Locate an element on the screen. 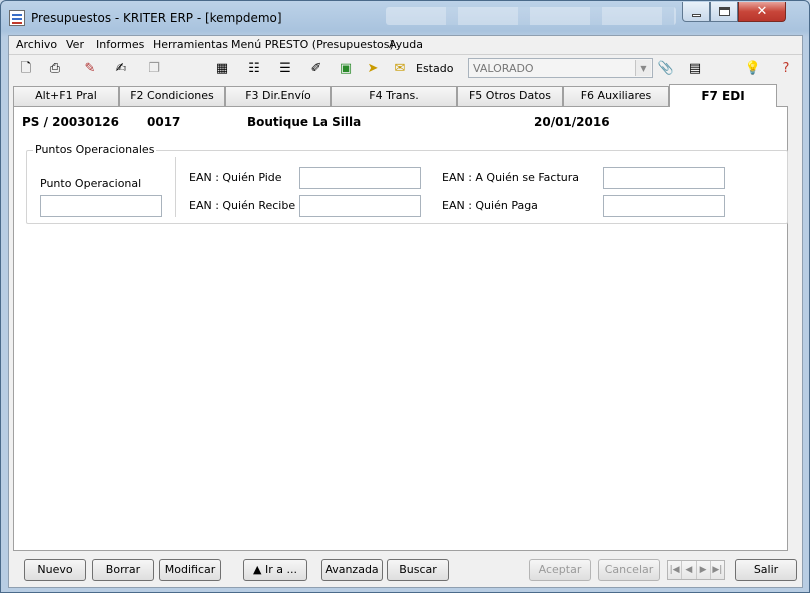 The image size is (810, 593). maximize-icon is located at coordinates (724, 11).